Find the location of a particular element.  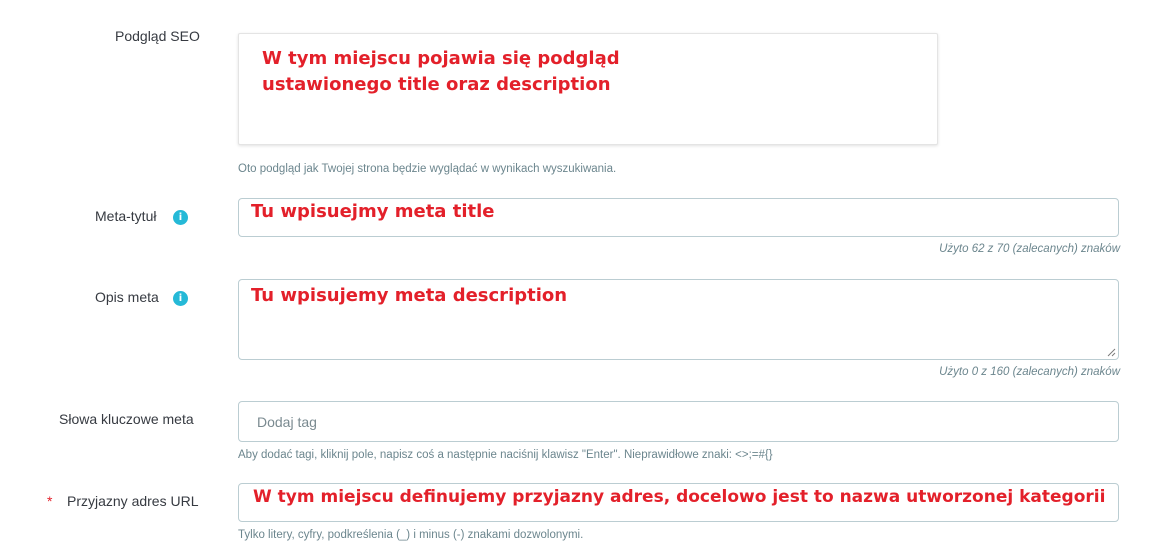

meta-keywords-tag-input: Dodaj tag is located at coordinates (678, 421).